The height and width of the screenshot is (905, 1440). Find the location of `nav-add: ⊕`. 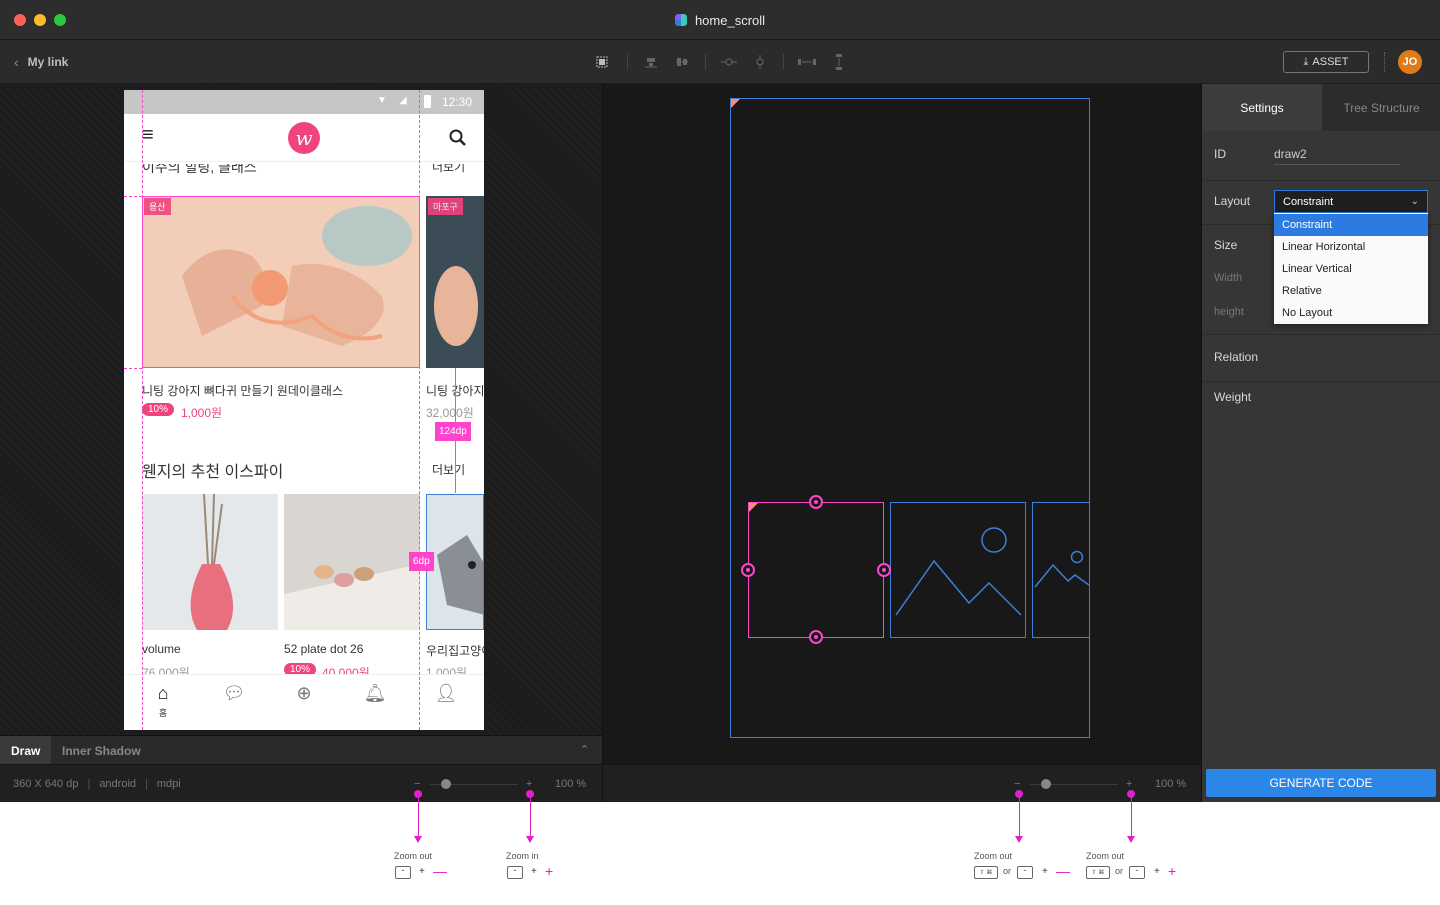

nav-add: ⊕ is located at coordinates (304, 703).